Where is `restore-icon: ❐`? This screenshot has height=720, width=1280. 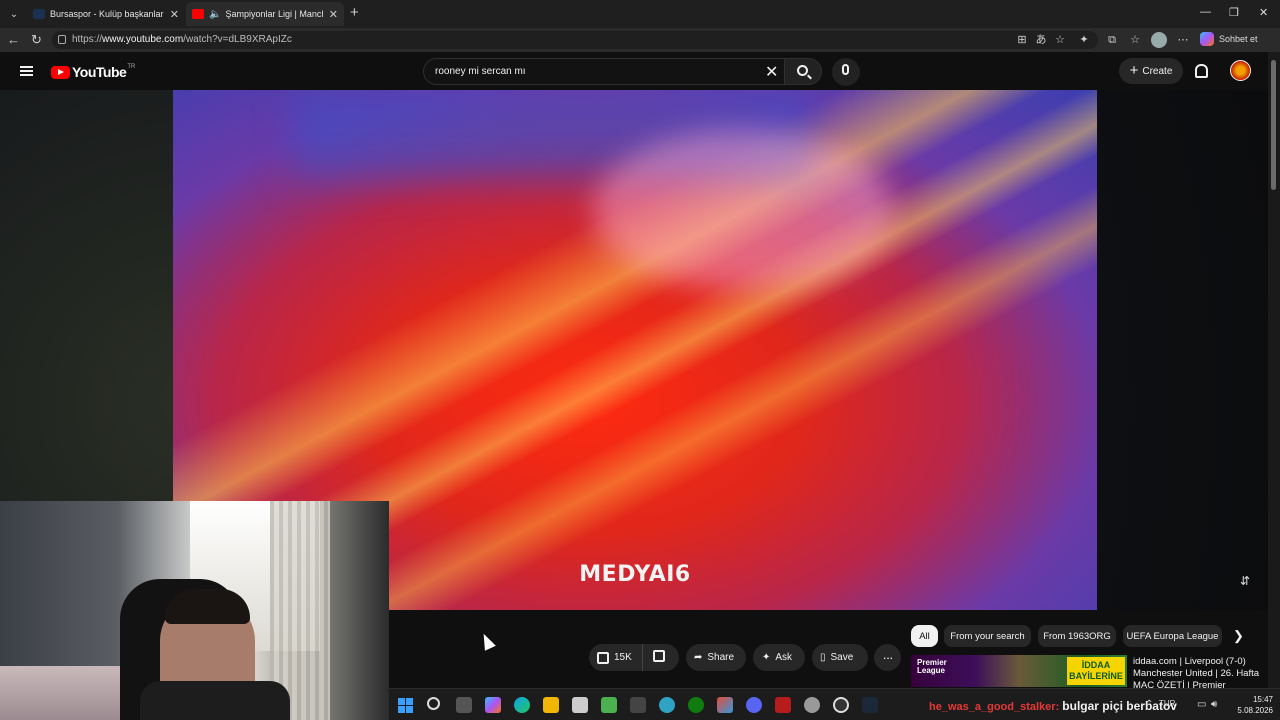
restore-icon: ❐ is located at coordinates (1234, 12).